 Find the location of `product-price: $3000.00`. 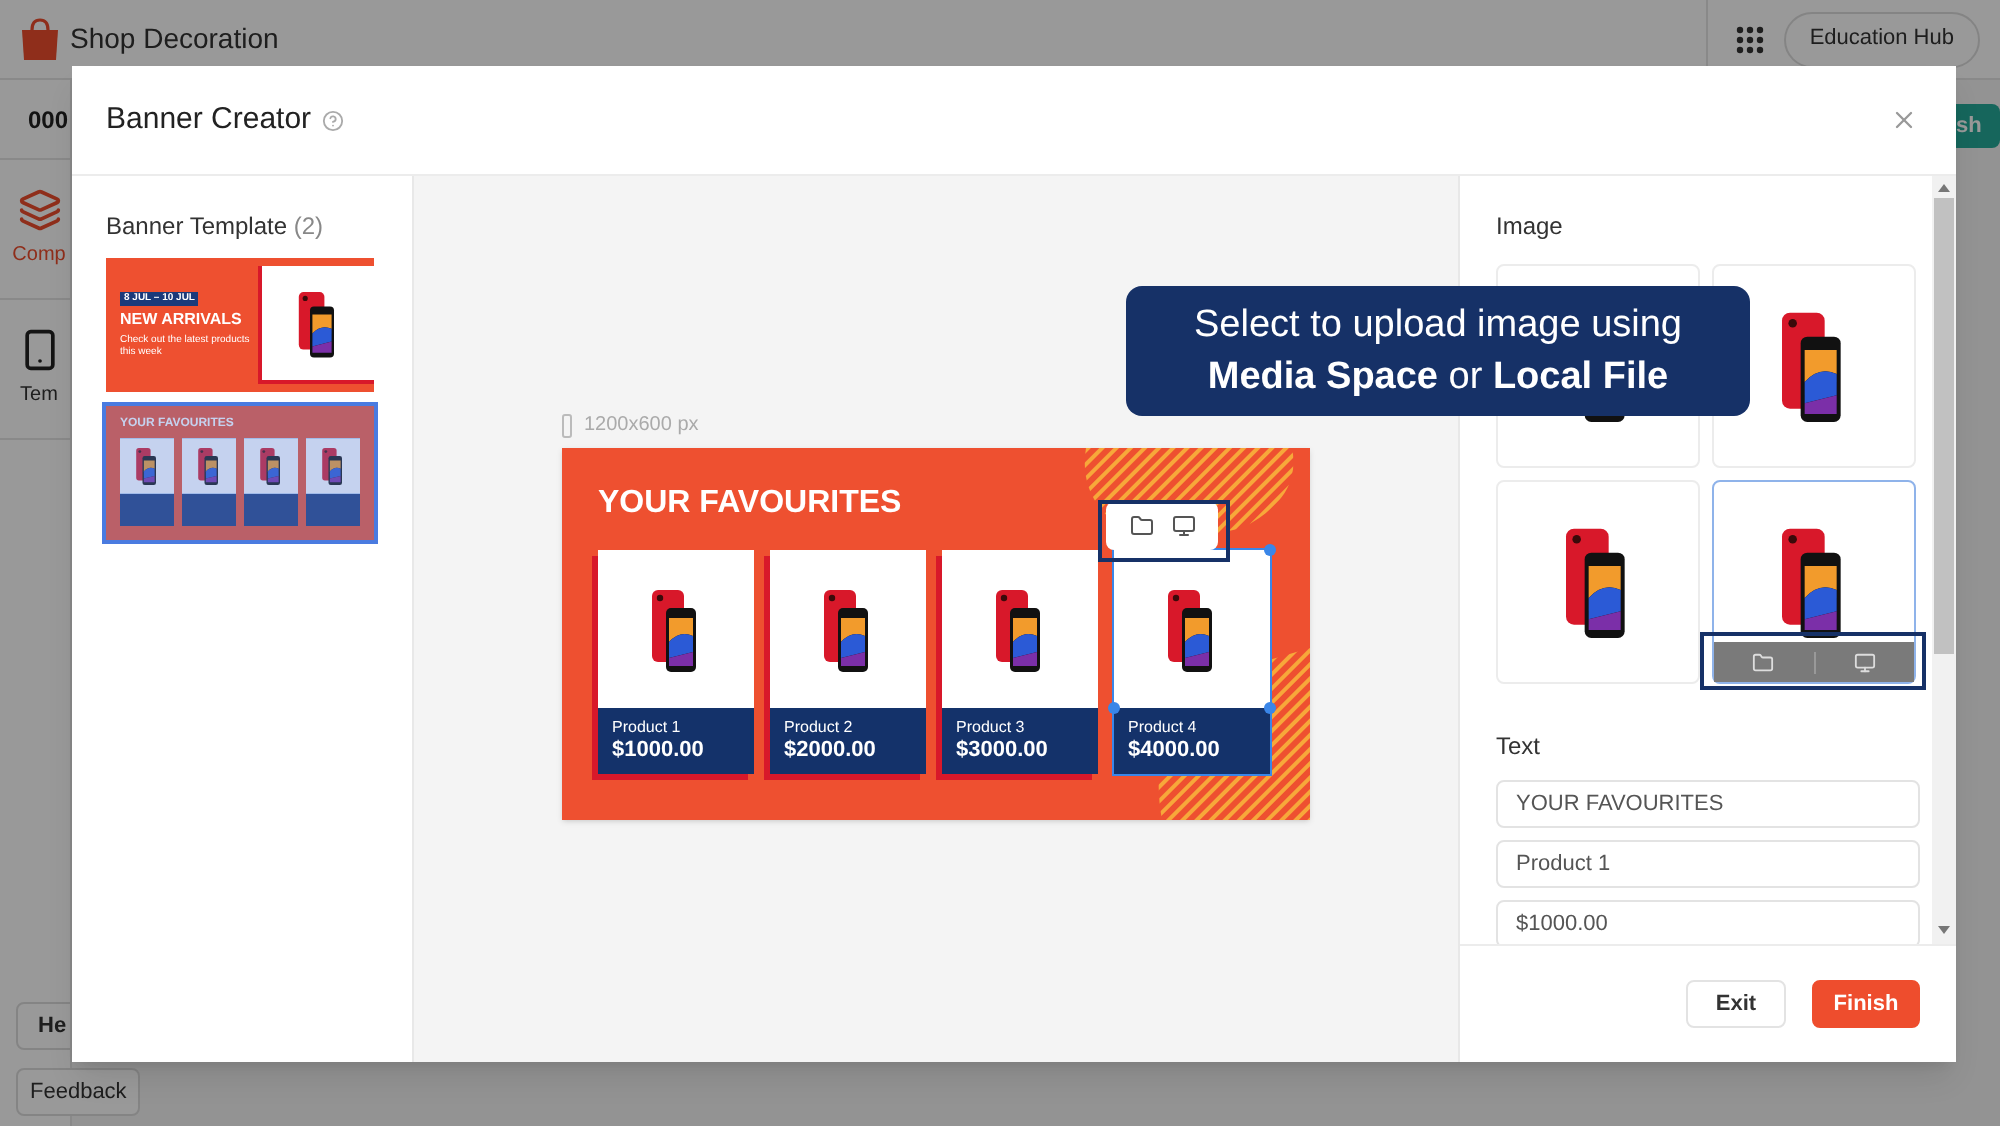

product-price: $3000.00 is located at coordinates (1003, 751).